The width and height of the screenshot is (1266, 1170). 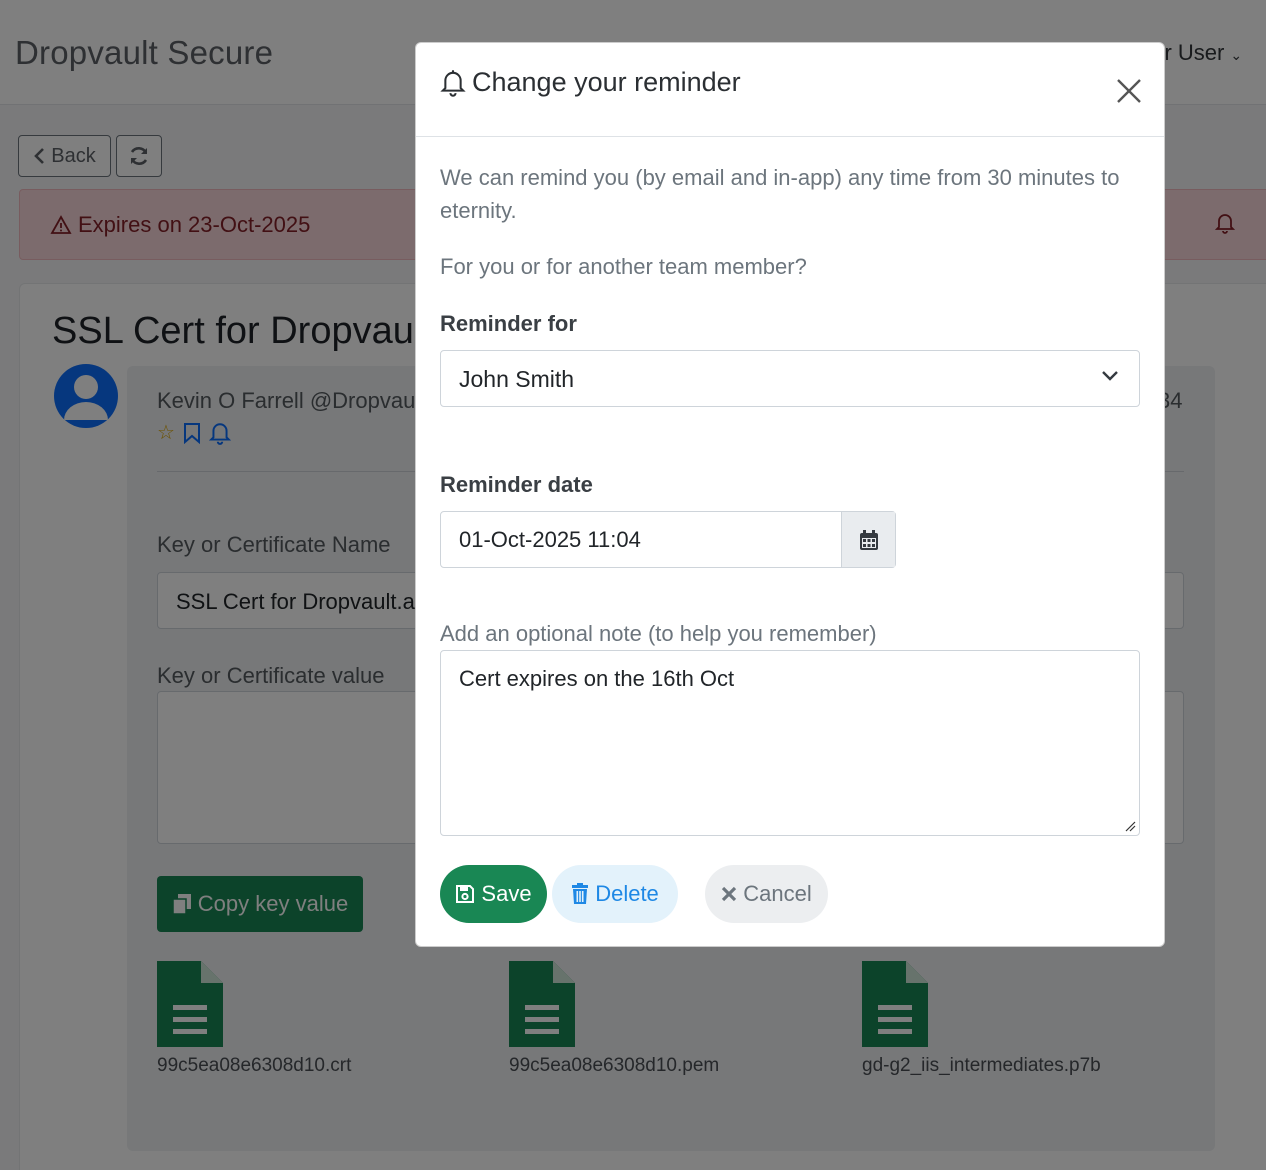 I want to click on modal-header: Change your reminder, so click(x=790, y=90).